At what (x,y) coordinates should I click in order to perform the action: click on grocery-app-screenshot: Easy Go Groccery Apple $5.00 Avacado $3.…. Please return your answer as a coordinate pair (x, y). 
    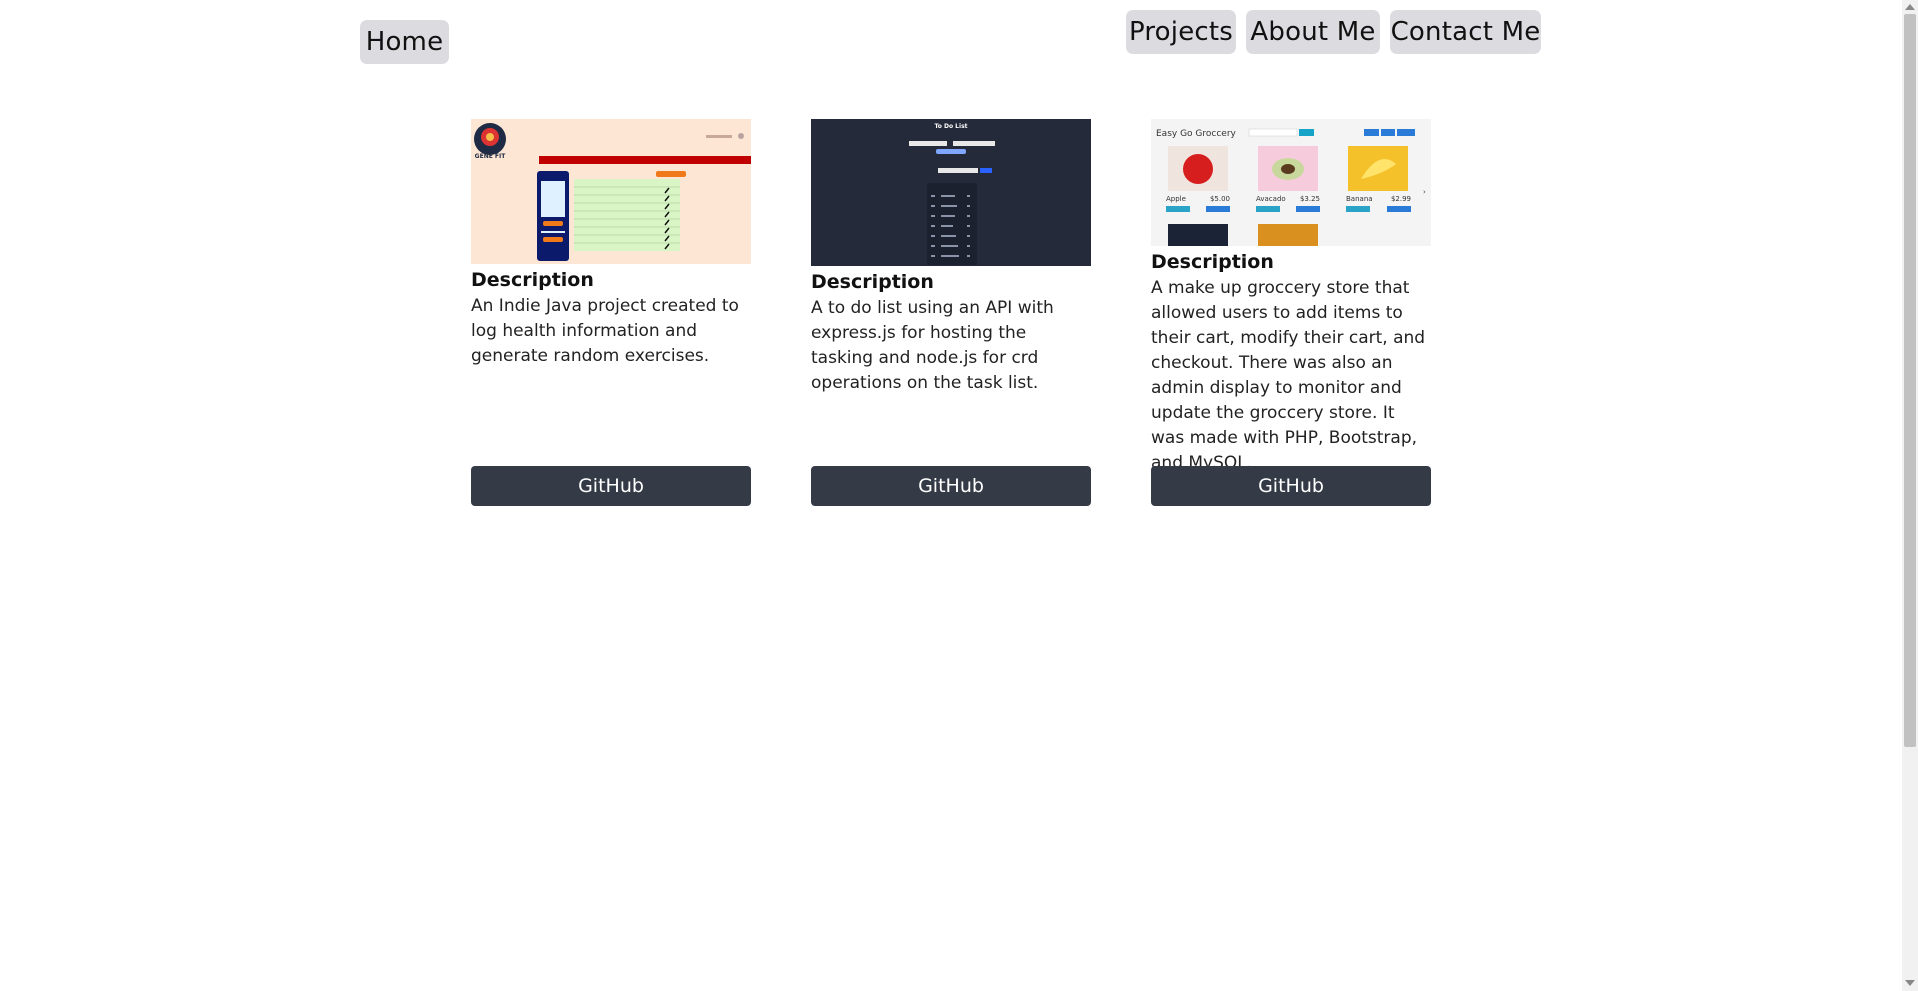
    Looking at the image, I should click on (1291, 182).